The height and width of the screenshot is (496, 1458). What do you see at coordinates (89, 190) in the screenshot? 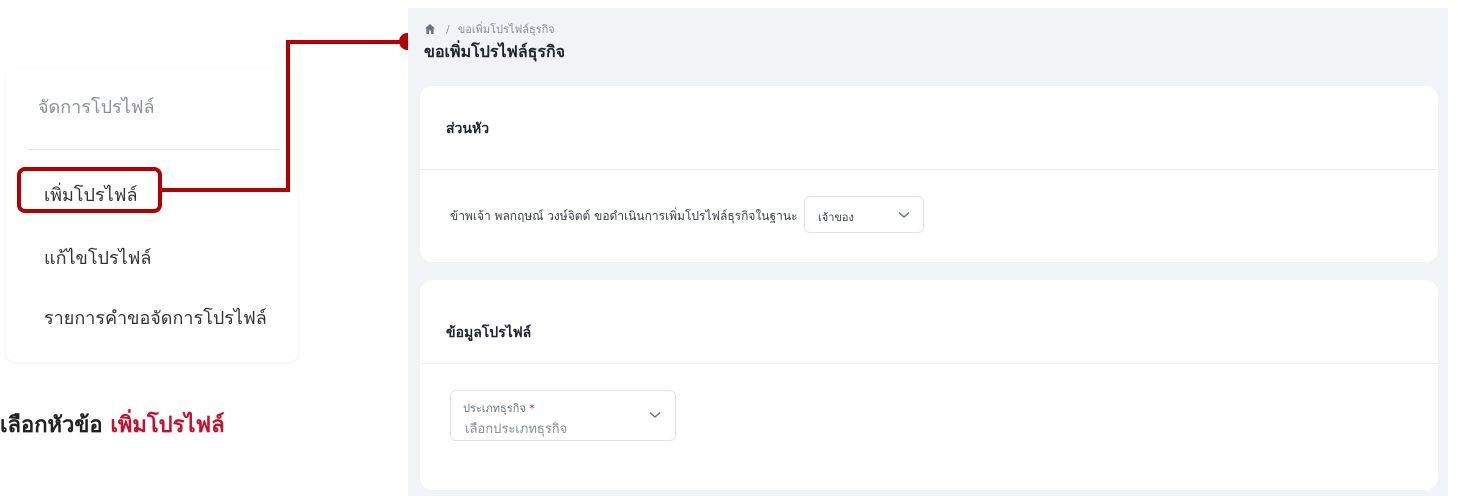
I see `highlight-box` at bounding box center [89, 190].